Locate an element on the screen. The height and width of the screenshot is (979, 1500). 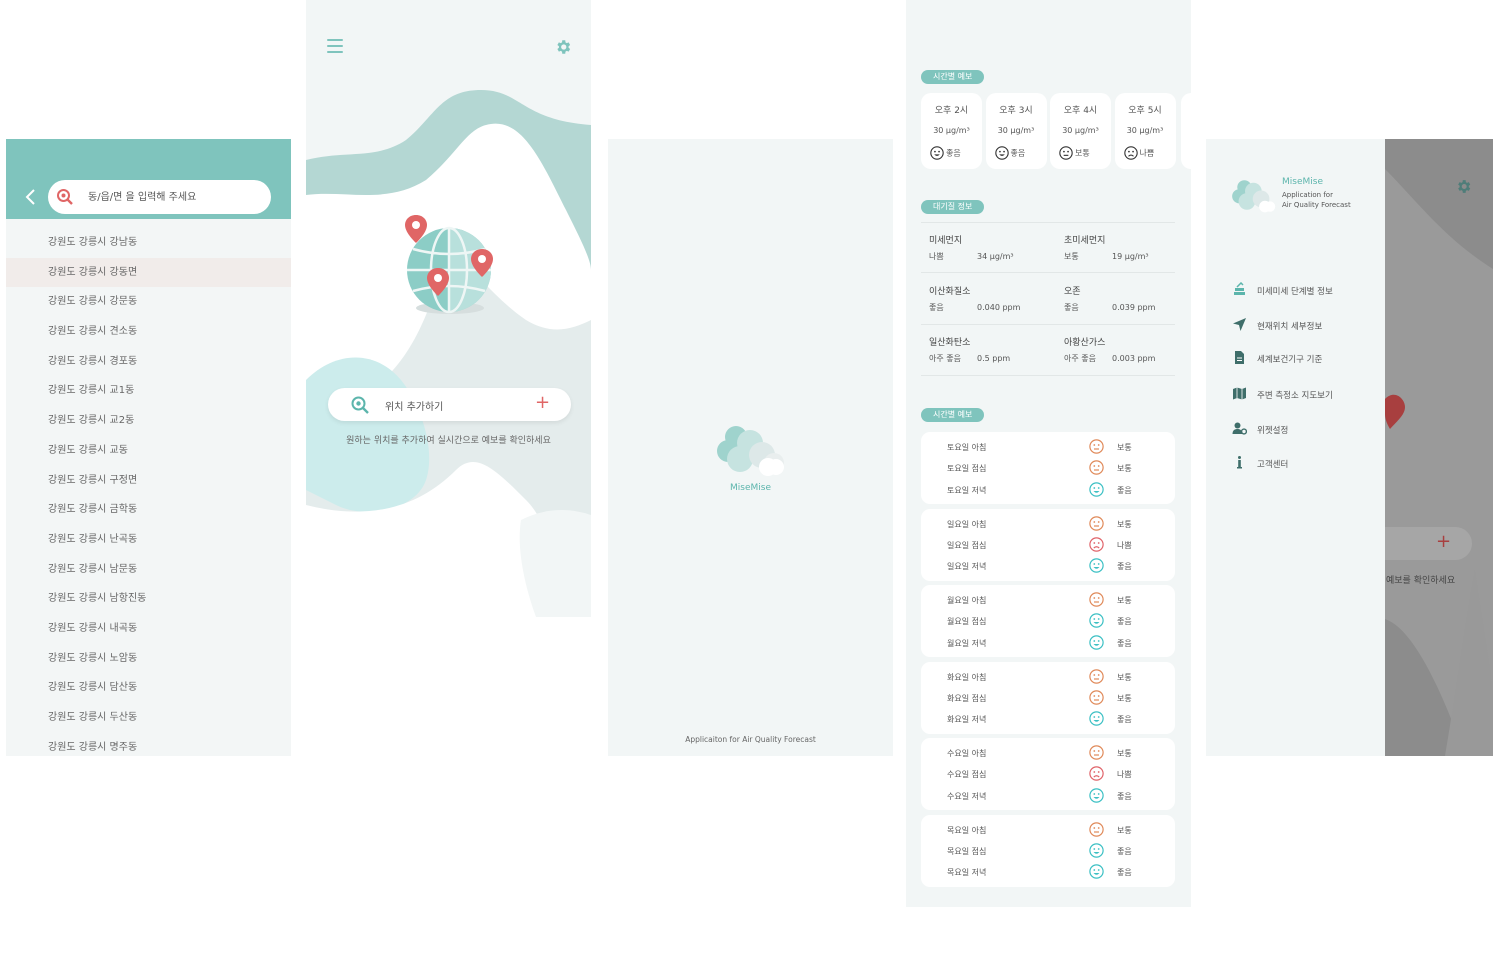
location-list-item: 강원도 강릉시 명주동 is located at coordinates (148, 744).